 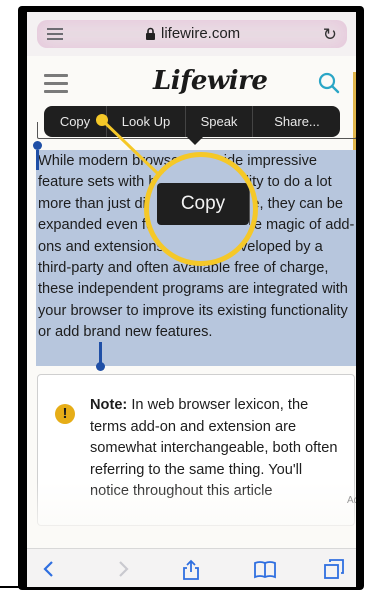 I want to click on forward-icon, so click(x=123, y=569).